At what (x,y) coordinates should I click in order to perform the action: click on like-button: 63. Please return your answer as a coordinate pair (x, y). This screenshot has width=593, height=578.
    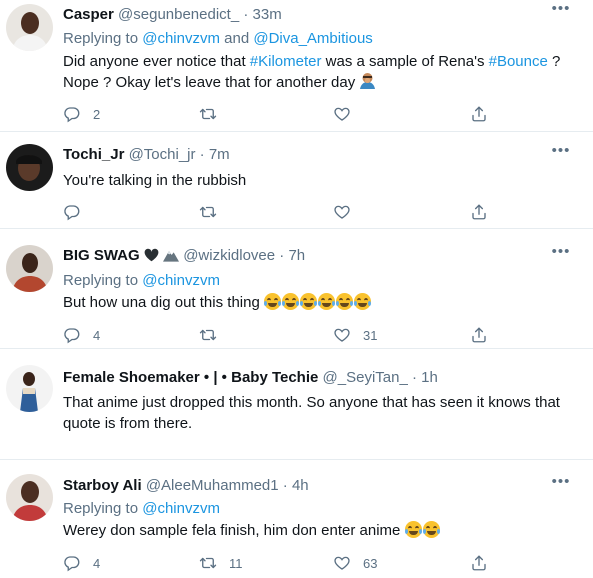
    Looking at the image, I should click on (355, 563).